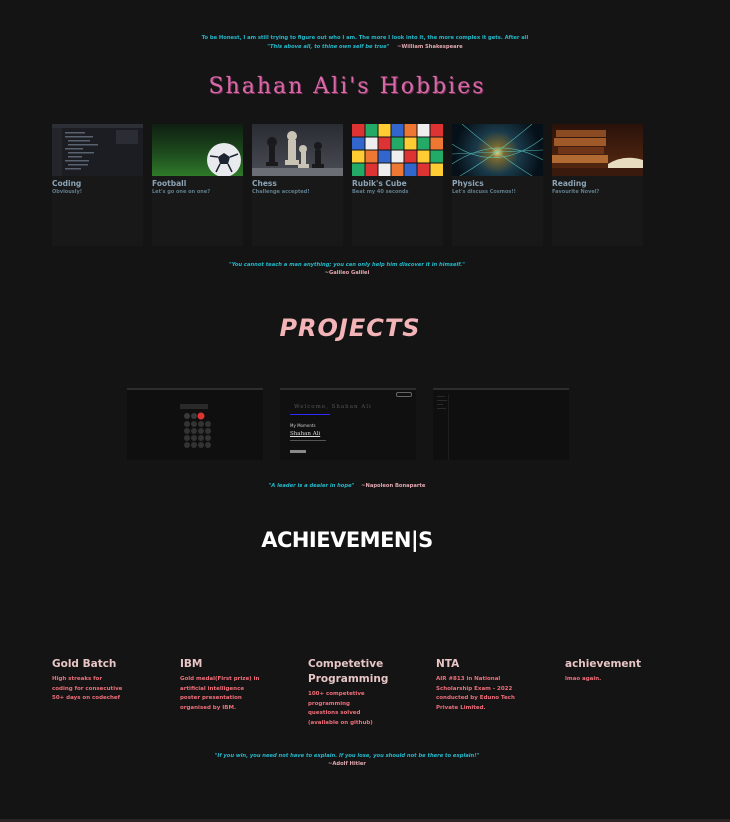 The width and height of the screenshot is (730, 822). Describe the element at coordinates (347, 540) in the screenshot. I see `achievements-title: ACHIEVEMEN|S` at that location.